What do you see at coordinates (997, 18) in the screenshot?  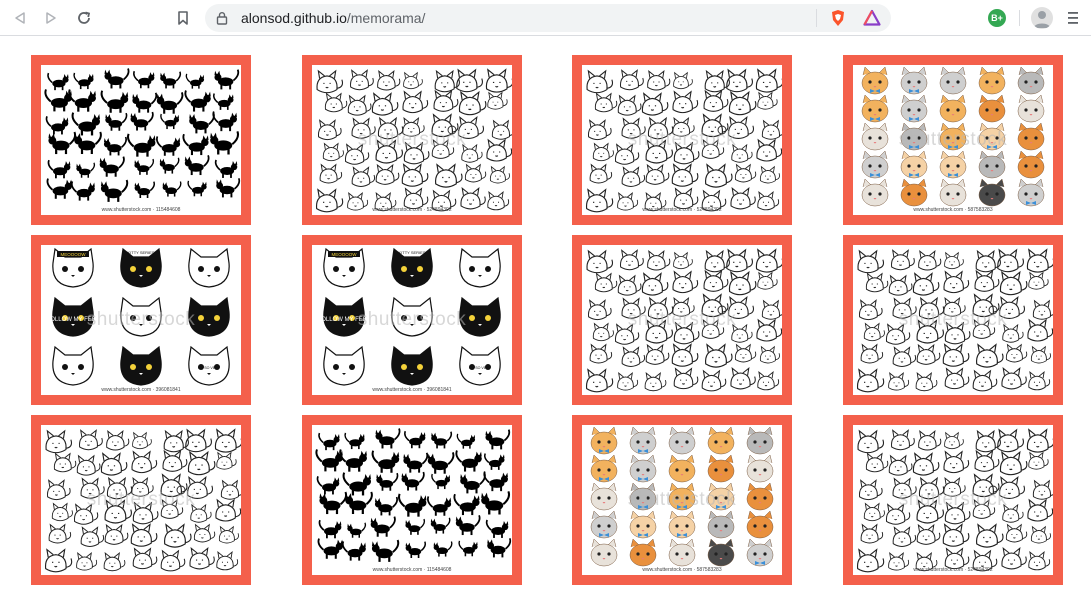 I see `extension-badge: B+` at bounding box center [997, 18].